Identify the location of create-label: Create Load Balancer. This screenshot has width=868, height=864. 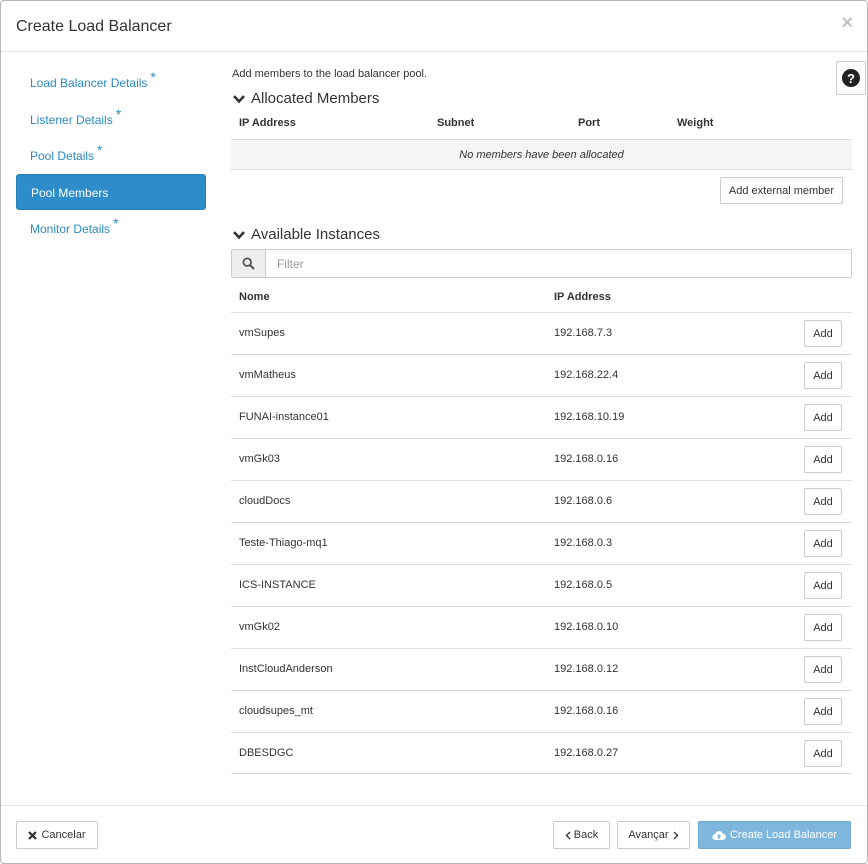
(783, 835).